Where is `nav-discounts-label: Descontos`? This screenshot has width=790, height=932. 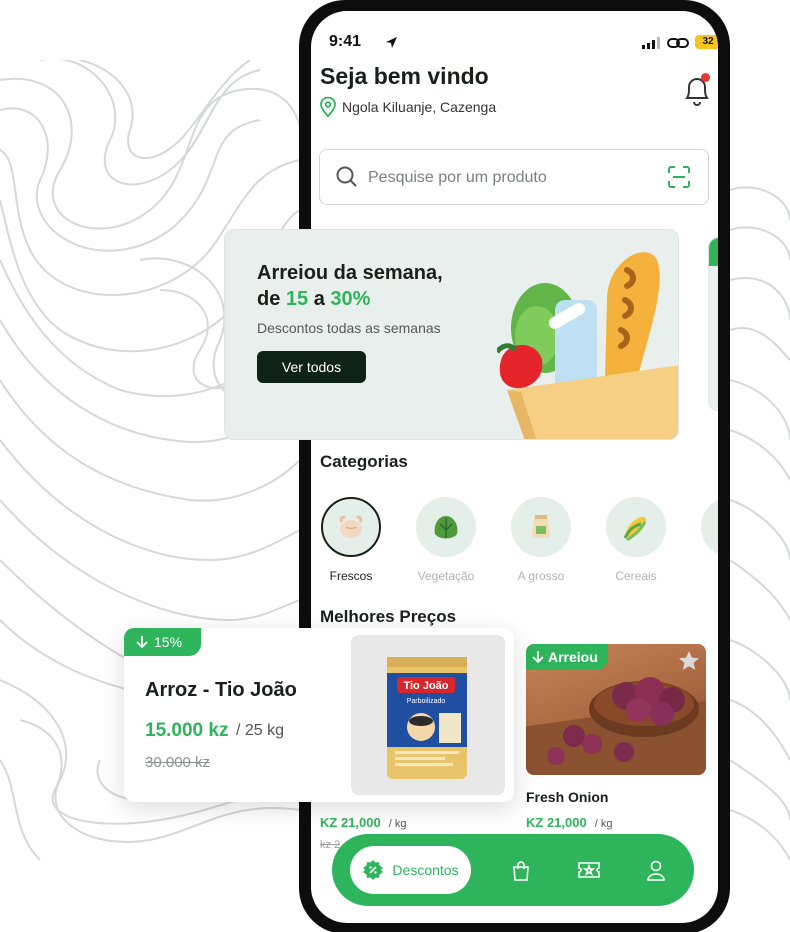
nav-discounts-label: Descontos is located at coordinates (425, 870).